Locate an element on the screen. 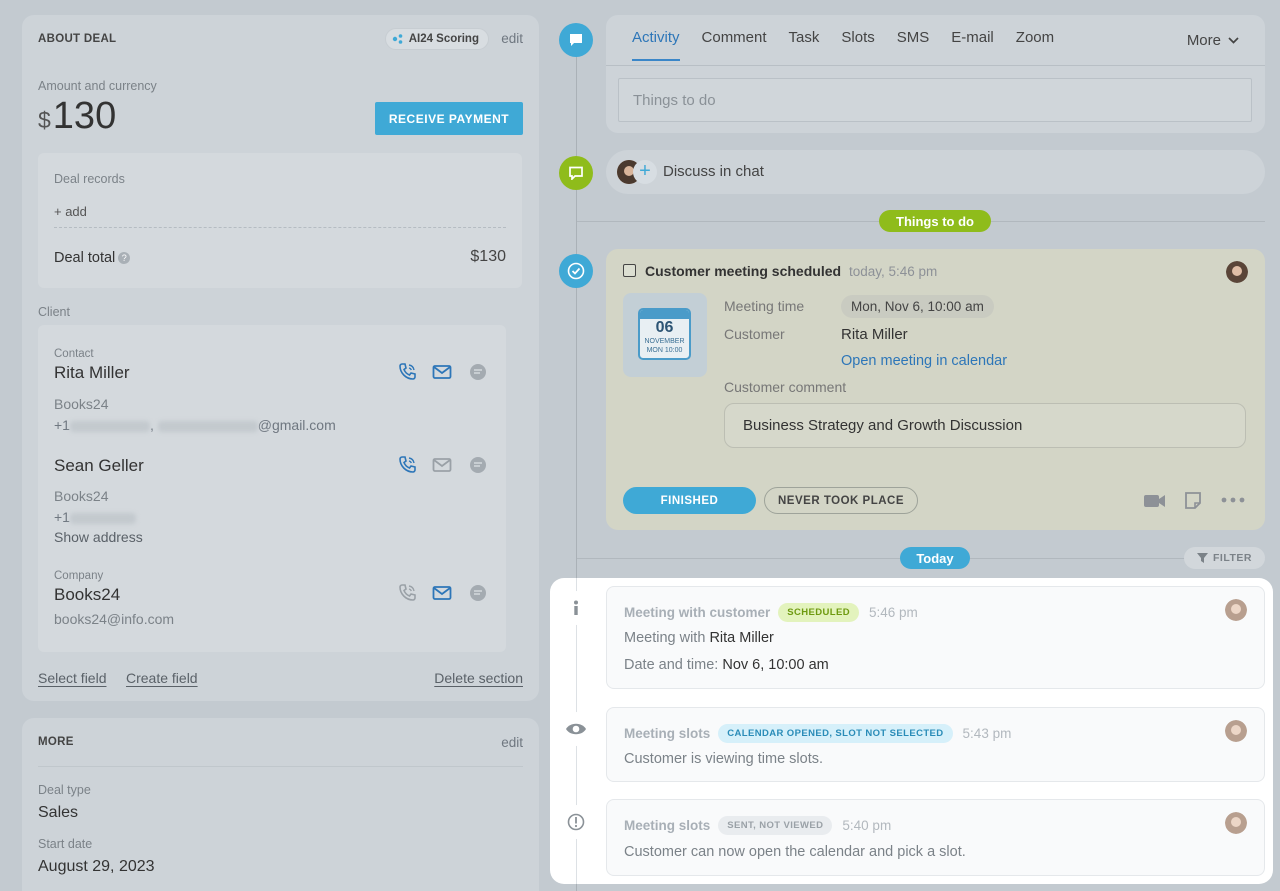 Image resolution: width=1280 pixels, height=891 pixels. calendar-month: NOVEMBER is located at coordinates (664, 341).